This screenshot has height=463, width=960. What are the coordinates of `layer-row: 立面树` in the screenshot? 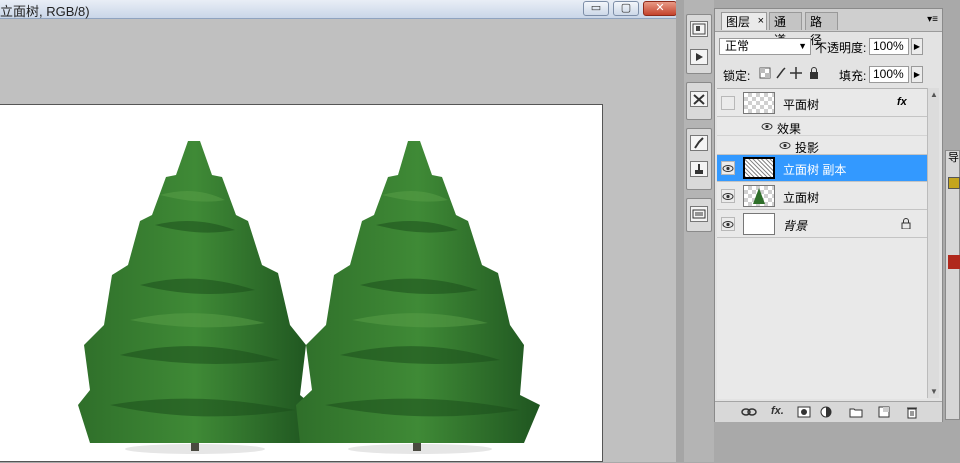 It's located at (822, 196).